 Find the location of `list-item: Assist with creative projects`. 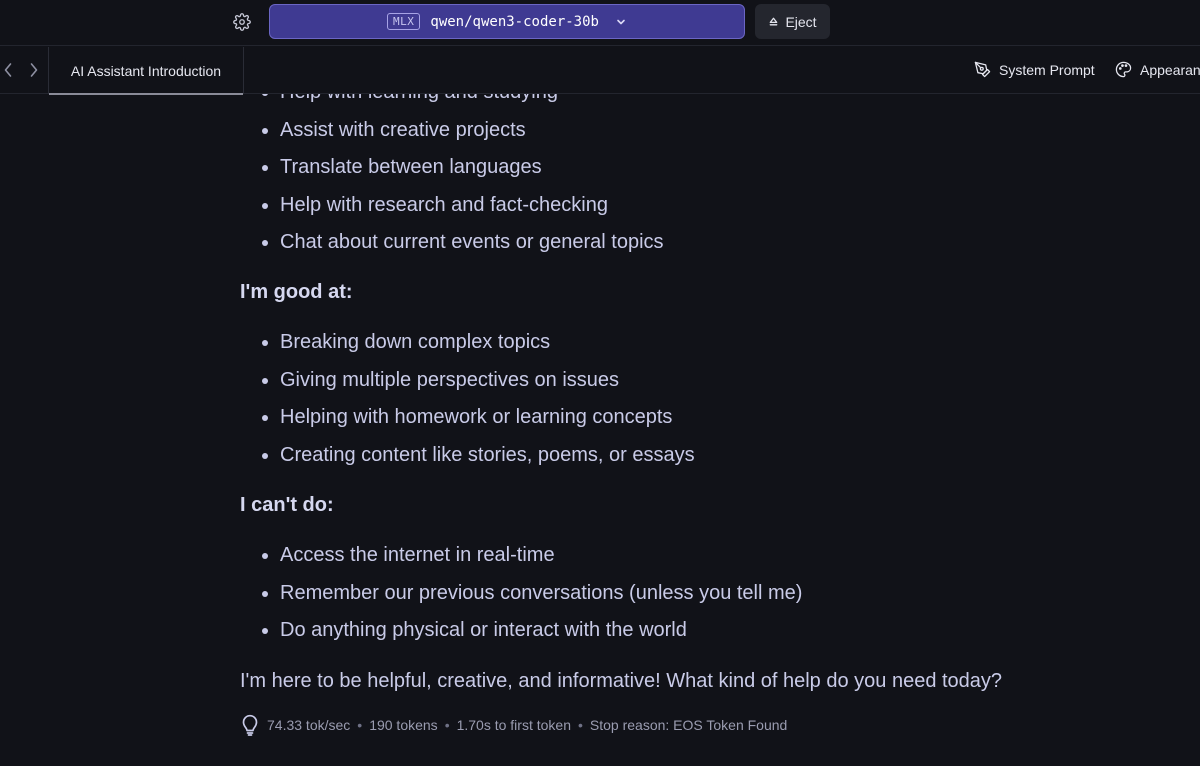

list-item: Assist with creative projects is located at coordinates (462, 138).